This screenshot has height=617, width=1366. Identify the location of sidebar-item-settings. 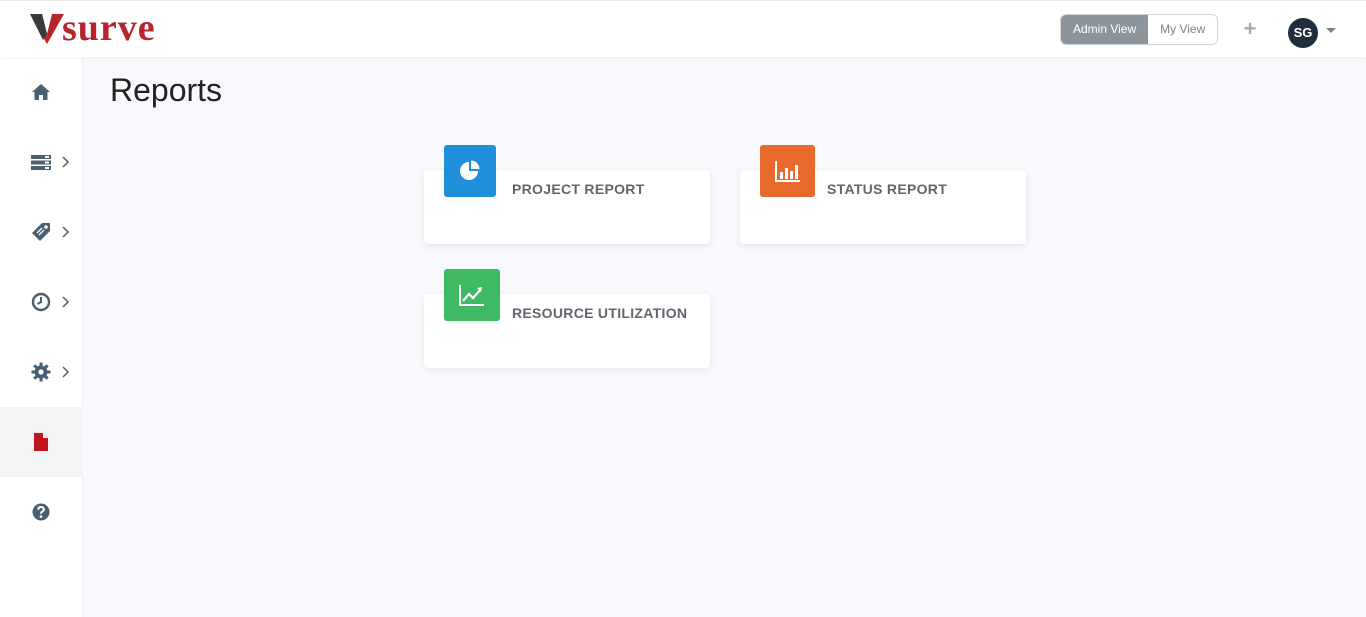
(41, 372).